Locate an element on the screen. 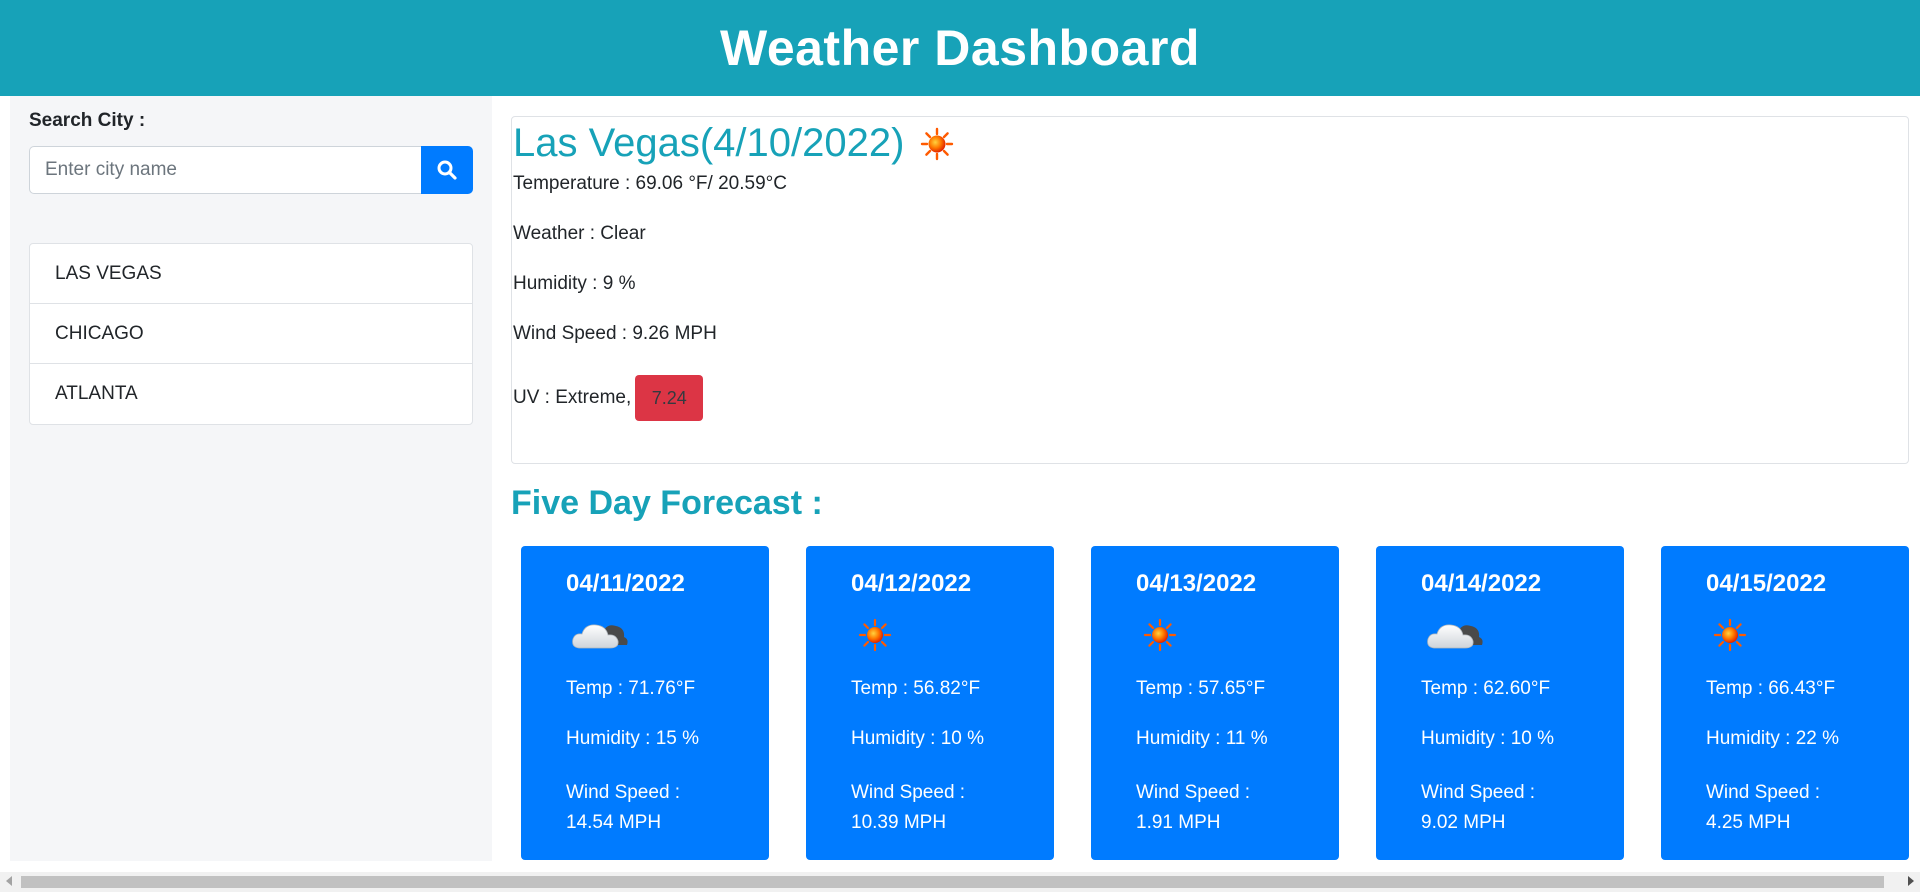 The height and width of the screenshot is (892, 1920). search-history-list: LAS VEGAS CHICAGO ATLANTA is located at coordinates (251, 334).